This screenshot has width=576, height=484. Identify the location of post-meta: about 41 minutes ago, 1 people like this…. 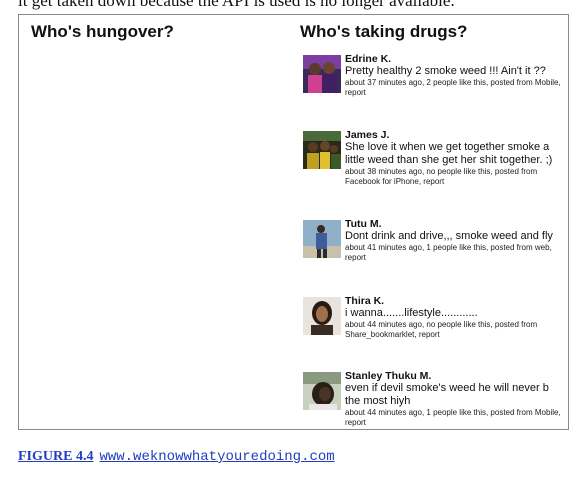
(455, 253).